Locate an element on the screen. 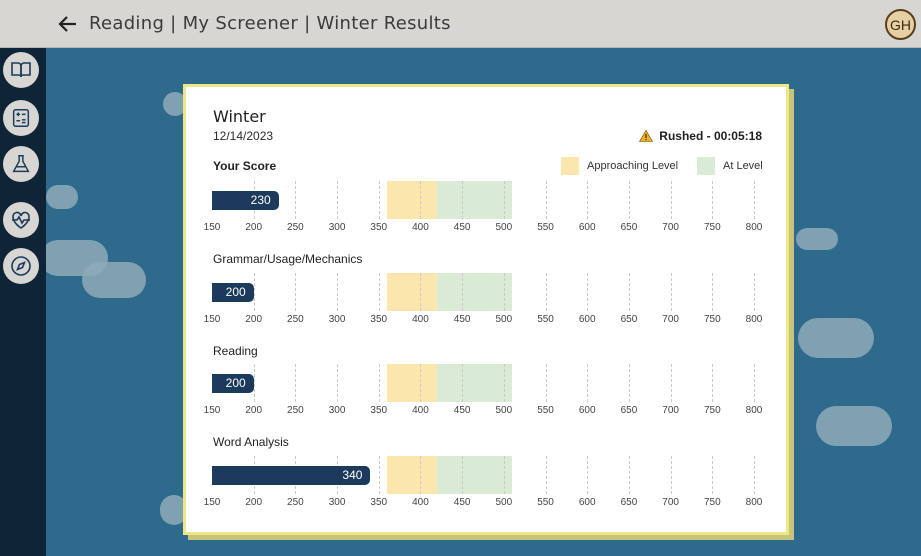 The width and height of the screenshot is (921, 556). heart-pulse-icon is located at coordinates (21, 220).